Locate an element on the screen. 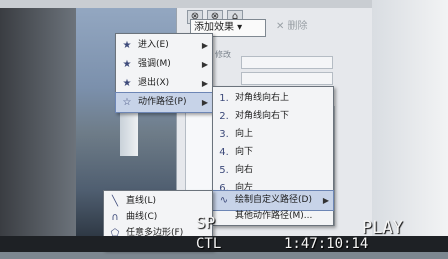  osd-play: PLAY is located at coordinates (382, 228).